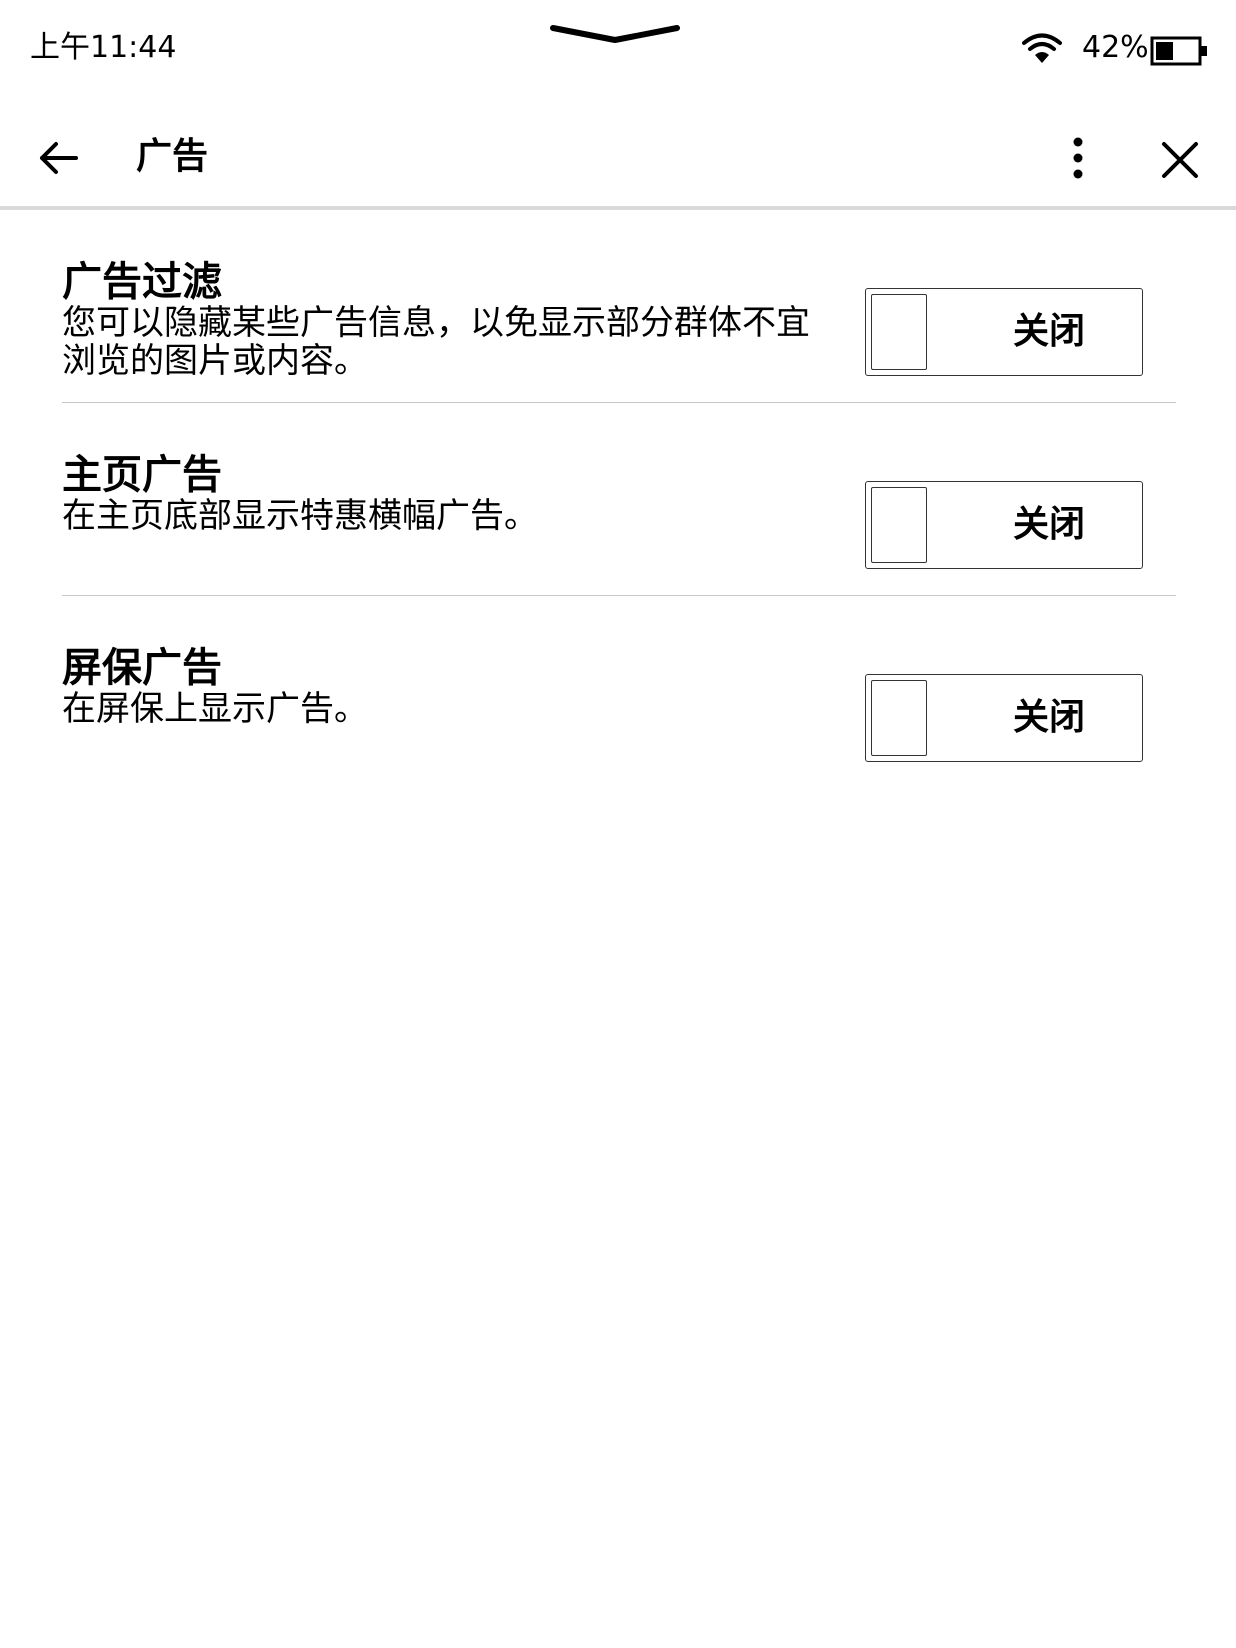 This screenshot has height=1648, width=1236. I want to click on home-ads-toggle: 关闭, so click(1004, 525).